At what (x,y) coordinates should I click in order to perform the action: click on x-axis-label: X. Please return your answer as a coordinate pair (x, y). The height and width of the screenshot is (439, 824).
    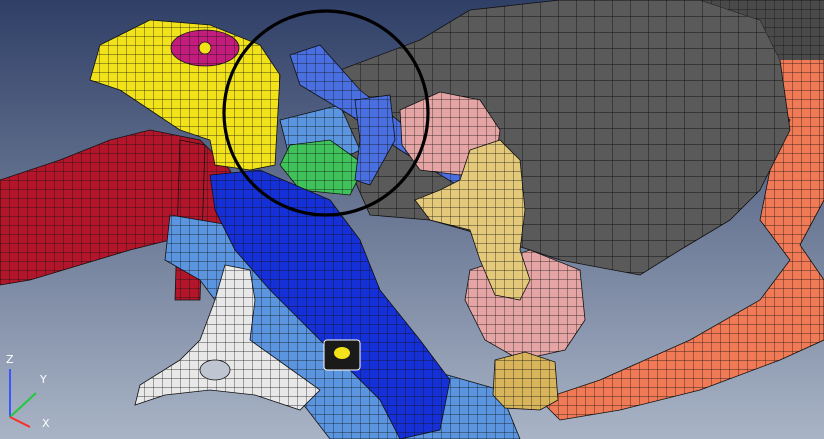
    Looking at the image, I should click on (46, 423).